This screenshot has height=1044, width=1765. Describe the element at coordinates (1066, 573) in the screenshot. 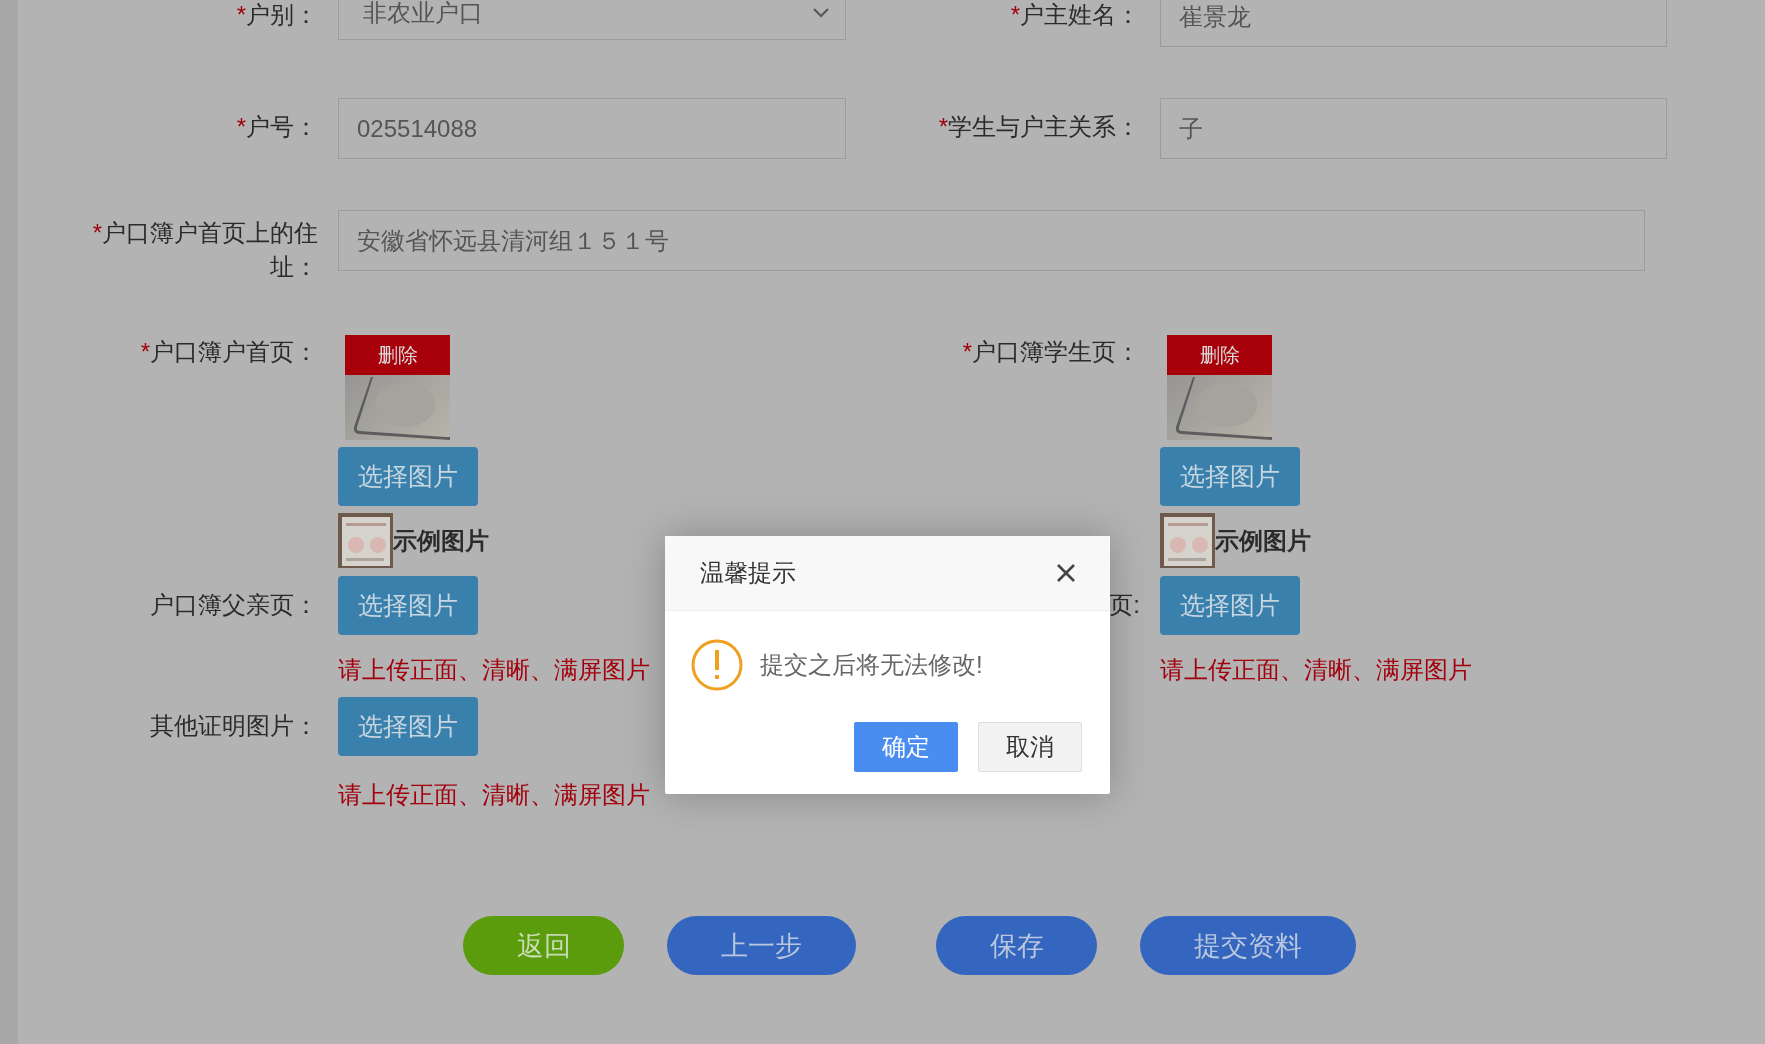

I see `close-icon` at that location.